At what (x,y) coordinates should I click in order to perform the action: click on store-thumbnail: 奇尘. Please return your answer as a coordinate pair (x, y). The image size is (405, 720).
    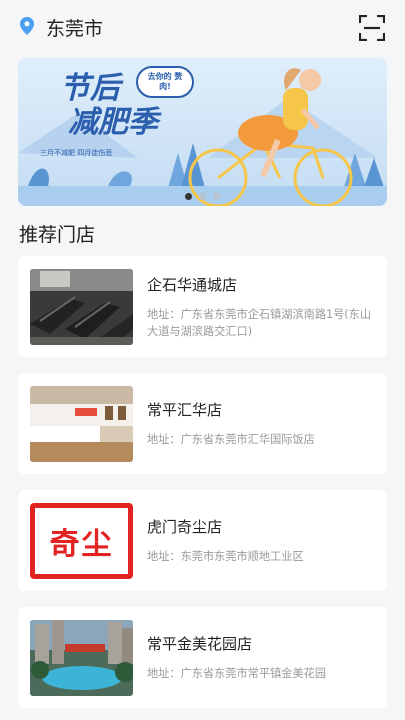
    Looking at the image, I should click on (81, 540).